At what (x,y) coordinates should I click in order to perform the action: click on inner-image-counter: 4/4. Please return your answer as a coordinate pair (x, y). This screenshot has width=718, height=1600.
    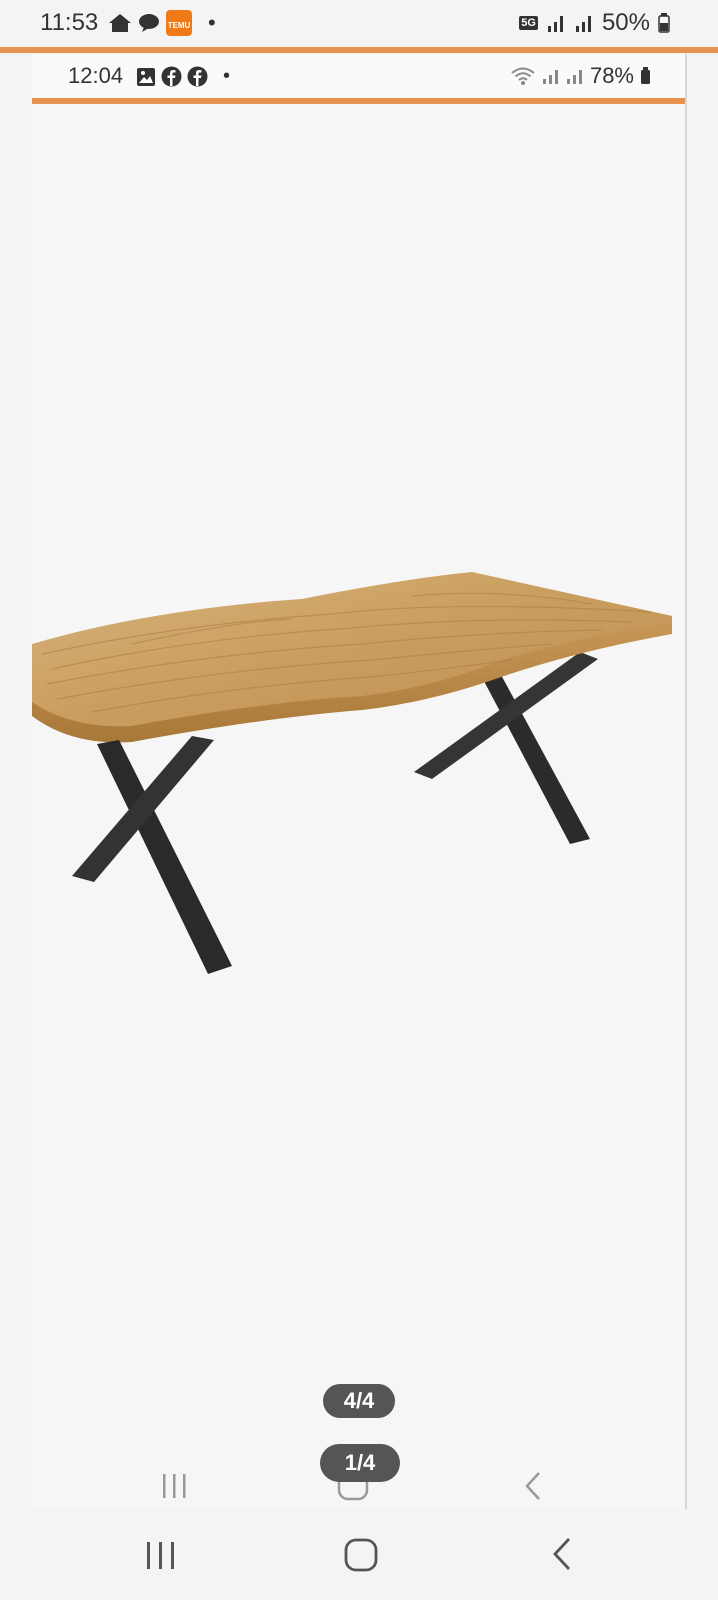
    Looking at the image, I should click on (359, 1401).